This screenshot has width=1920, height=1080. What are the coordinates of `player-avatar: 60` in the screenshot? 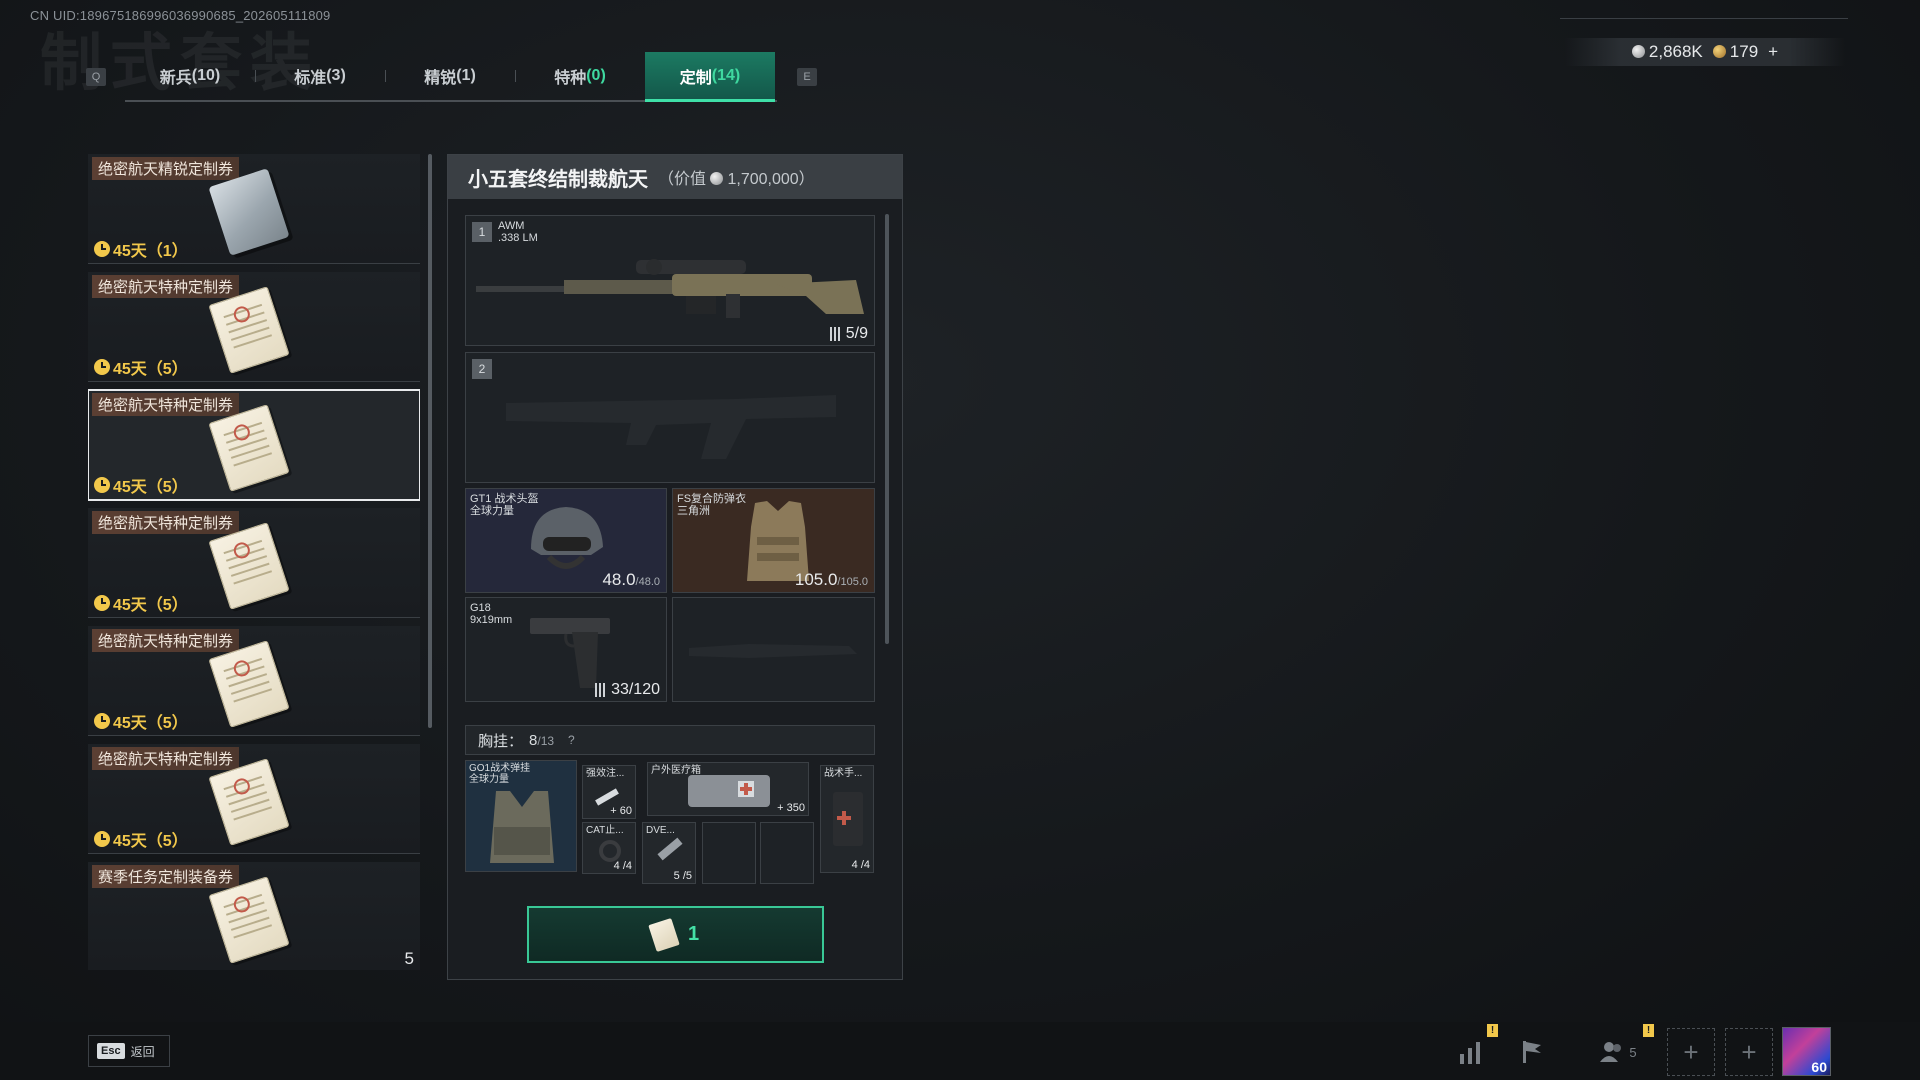 It's located at (1806, 1051).